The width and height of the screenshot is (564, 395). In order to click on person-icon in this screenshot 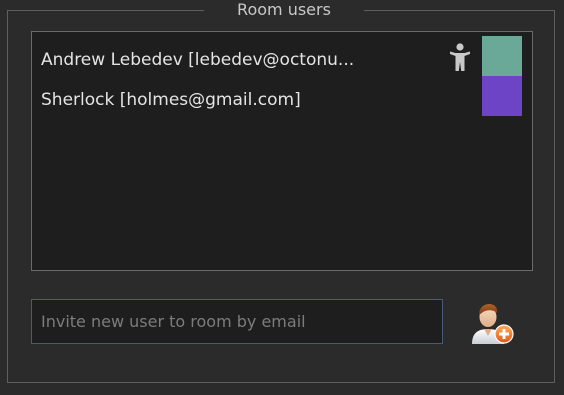, I will do `click(460, 57)`.